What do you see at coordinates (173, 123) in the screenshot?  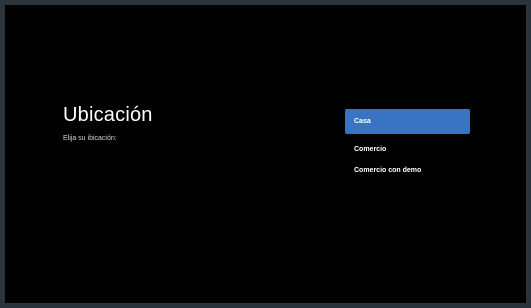 I see `info-pane: Ubicación Elija su ibicación:` at bounding box center [173, 123].